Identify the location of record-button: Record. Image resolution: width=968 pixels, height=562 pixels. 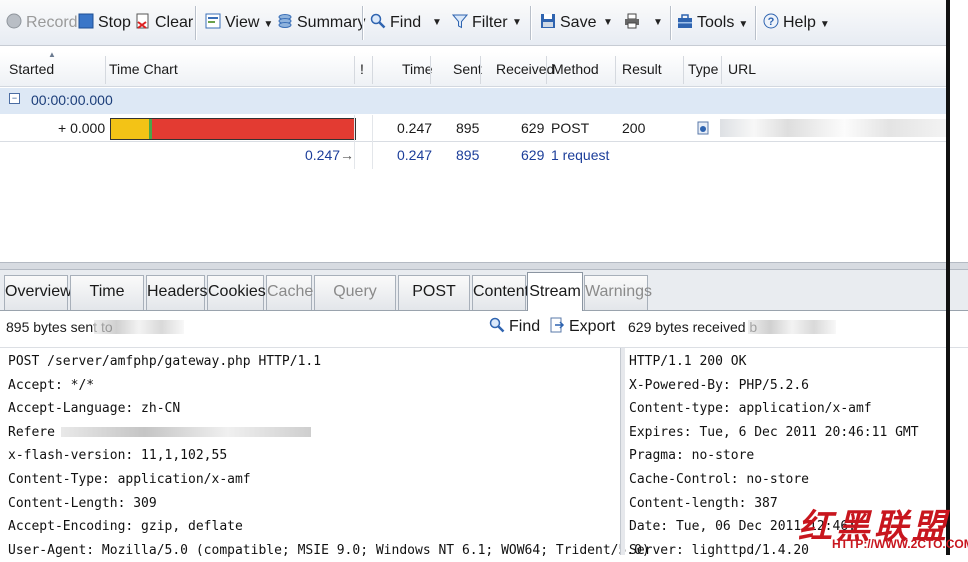
(42, 23).